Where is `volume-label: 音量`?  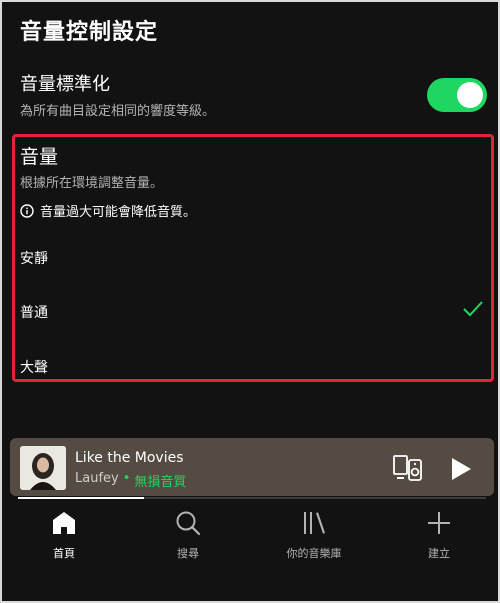 volume-label: 音量 is located at coordinates (39, 157).